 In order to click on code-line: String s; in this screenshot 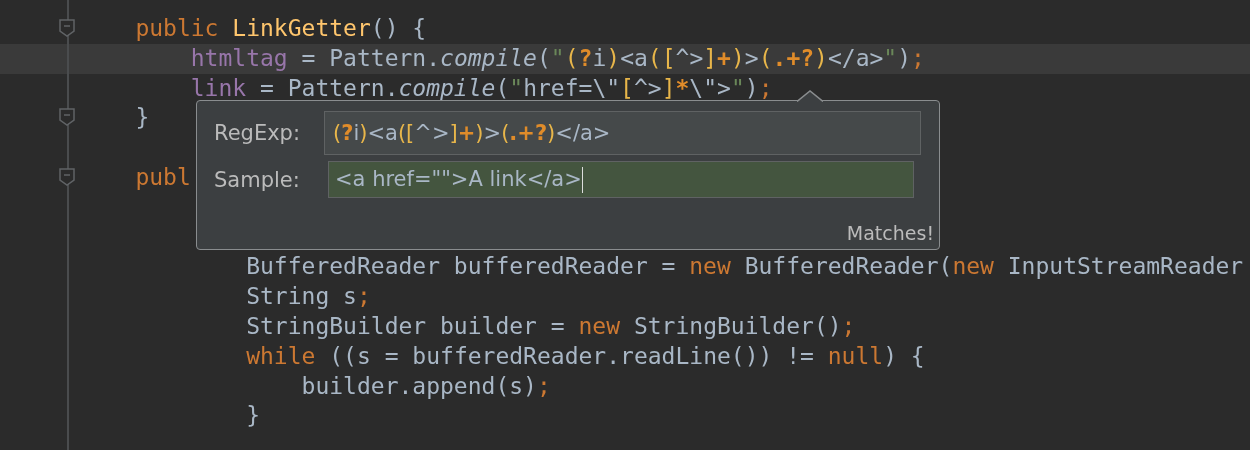, I will do `click(308, 297)`.